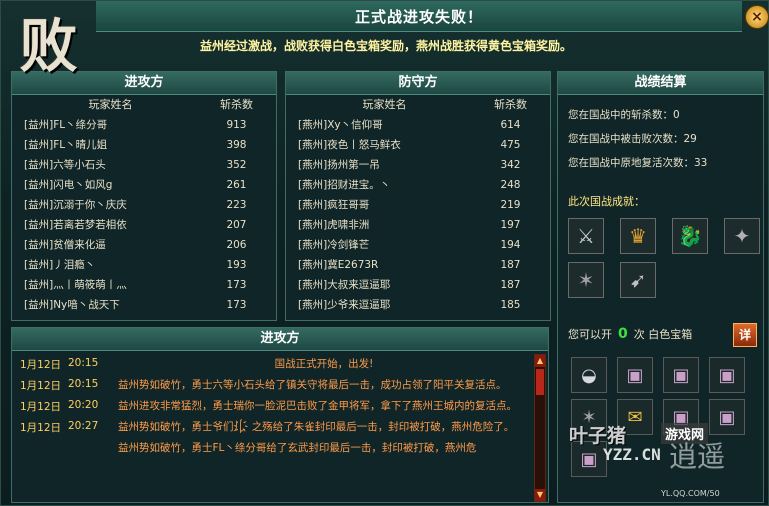 The width and height of the screenshot is (769, 506). What do you see at coordinates (236, 125) in the screenshot?
I see `kill-count: 913` at bounding box center [236, 125].